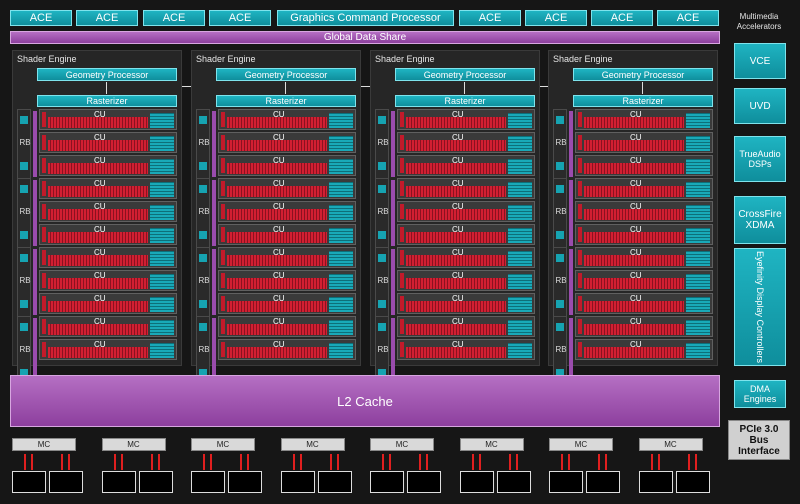 Image resolution: width=800 pixels, height=504 pixels. Describe the element at coordinates (174, 18) in the screenshot. I see `ace-unit-3: ACE` at that location.